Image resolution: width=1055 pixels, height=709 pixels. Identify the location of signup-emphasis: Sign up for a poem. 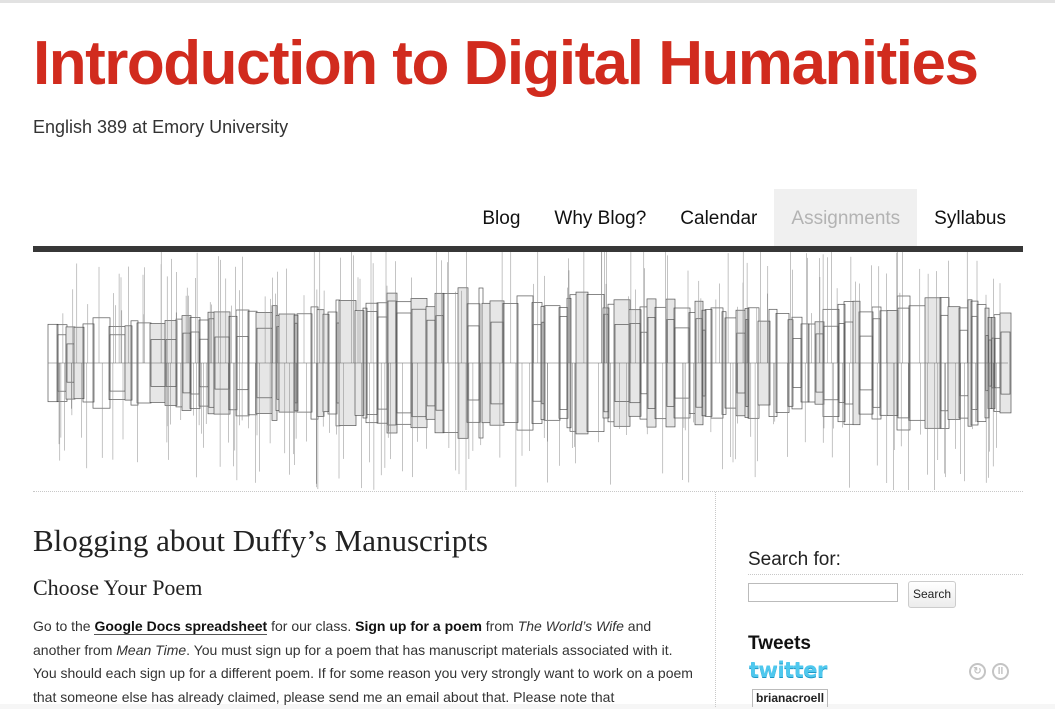
(418, 626).